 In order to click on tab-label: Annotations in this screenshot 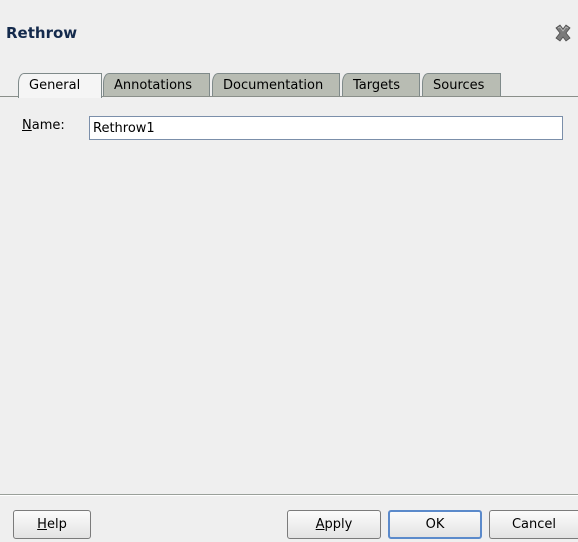, I will do `click(153, 85)`.